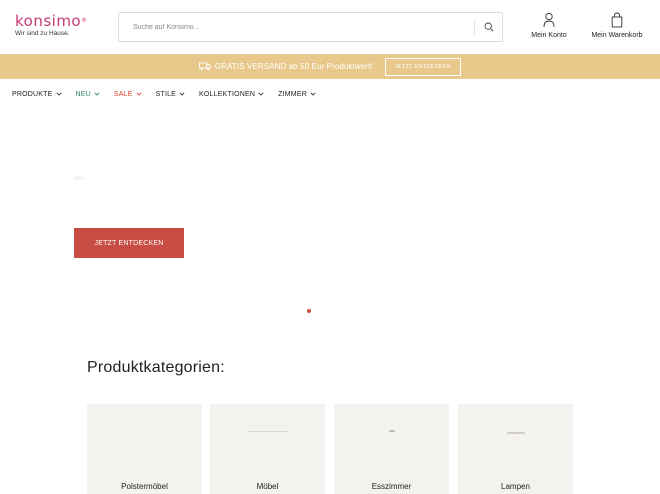 This screenshot has height=494, width=660. What do you see at coordinates (617, 35) in the screenshot?
I see `cart-label: Mein Warenkorb` at bounding box center [617, 35].